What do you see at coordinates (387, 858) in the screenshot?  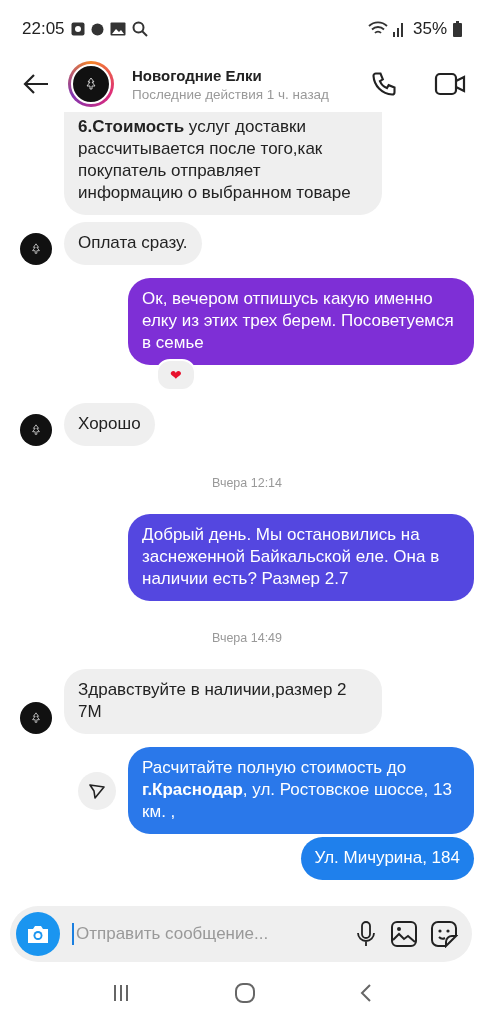 I see `sent-message: Ул. Мичурина, 184` at bounding box center [387, 858].